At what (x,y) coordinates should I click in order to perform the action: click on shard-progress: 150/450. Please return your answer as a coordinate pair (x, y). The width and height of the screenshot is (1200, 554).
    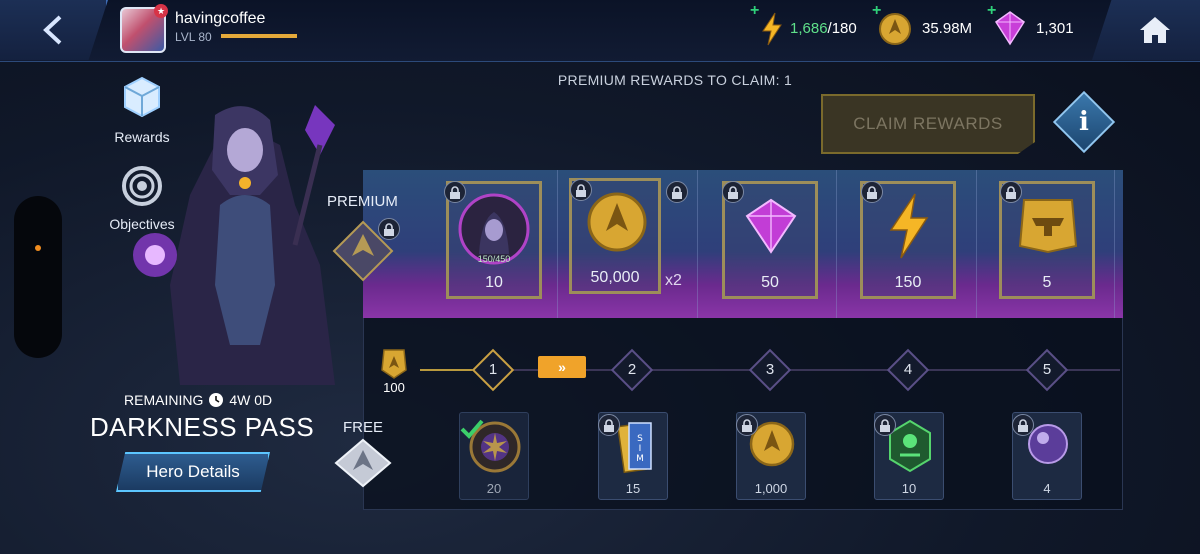
    Looking at the image, I should click on (494, 259).